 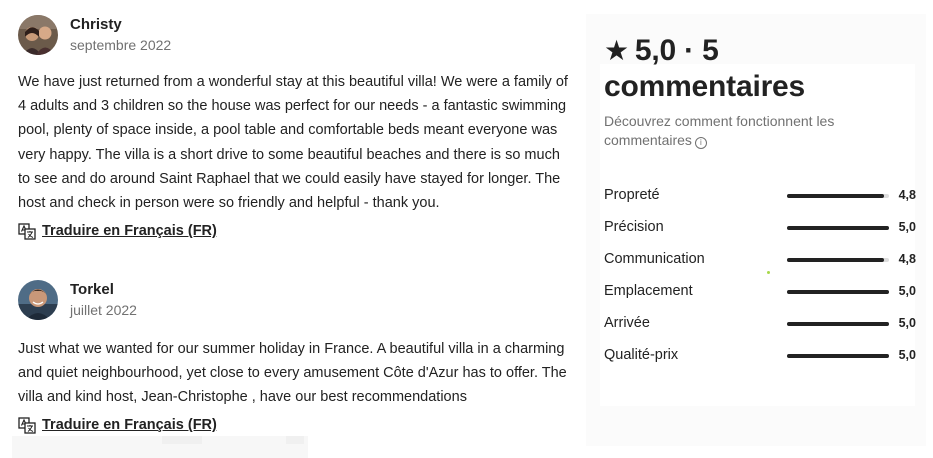 What do you see at coordinates (654, 259) in the screenshot?
I see `category-label: Communication` at bounding box center [654, 259].